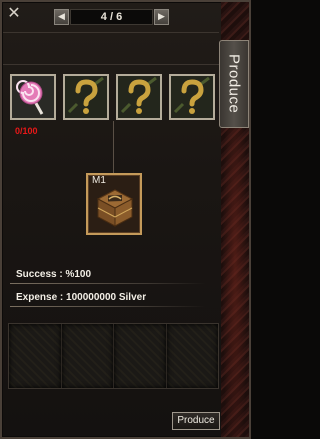 This screenshot has width=320, height=439. I want to click on expense-text: Expense : 100000000 Silver, so click(81, 297).